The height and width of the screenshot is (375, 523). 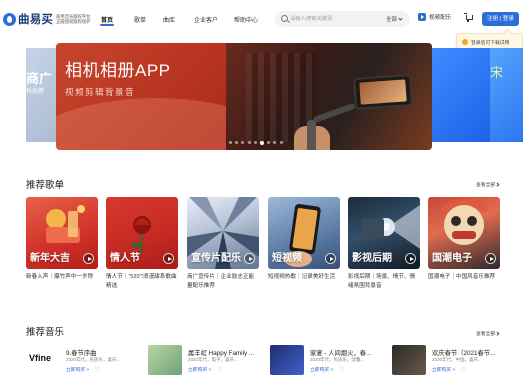 I want to click on video-play-icon, so click(x=422, y=17).